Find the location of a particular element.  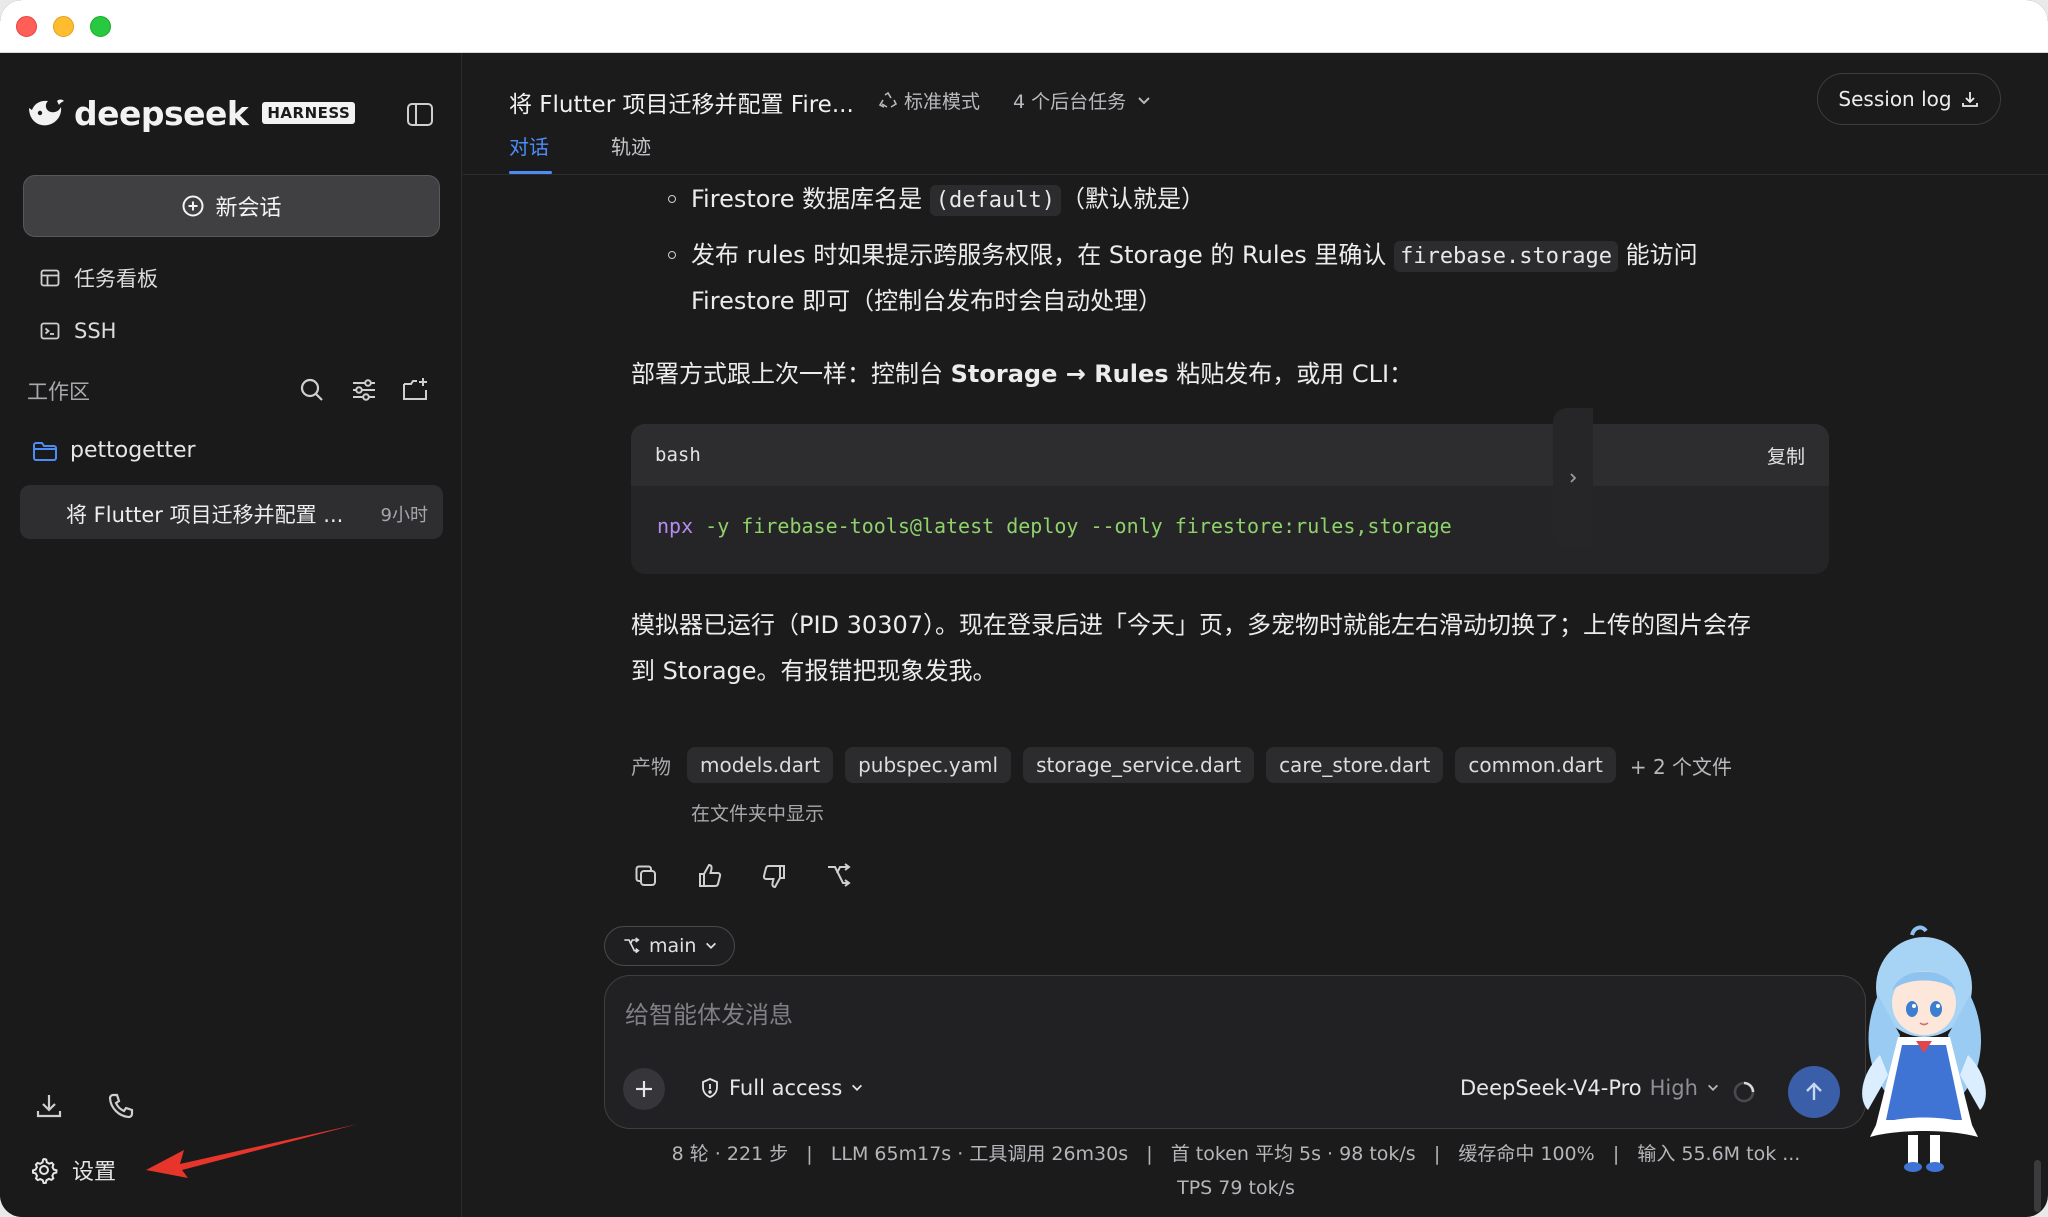

artifact-chip: storage_service.dart is located at coordinates (1139, 765).